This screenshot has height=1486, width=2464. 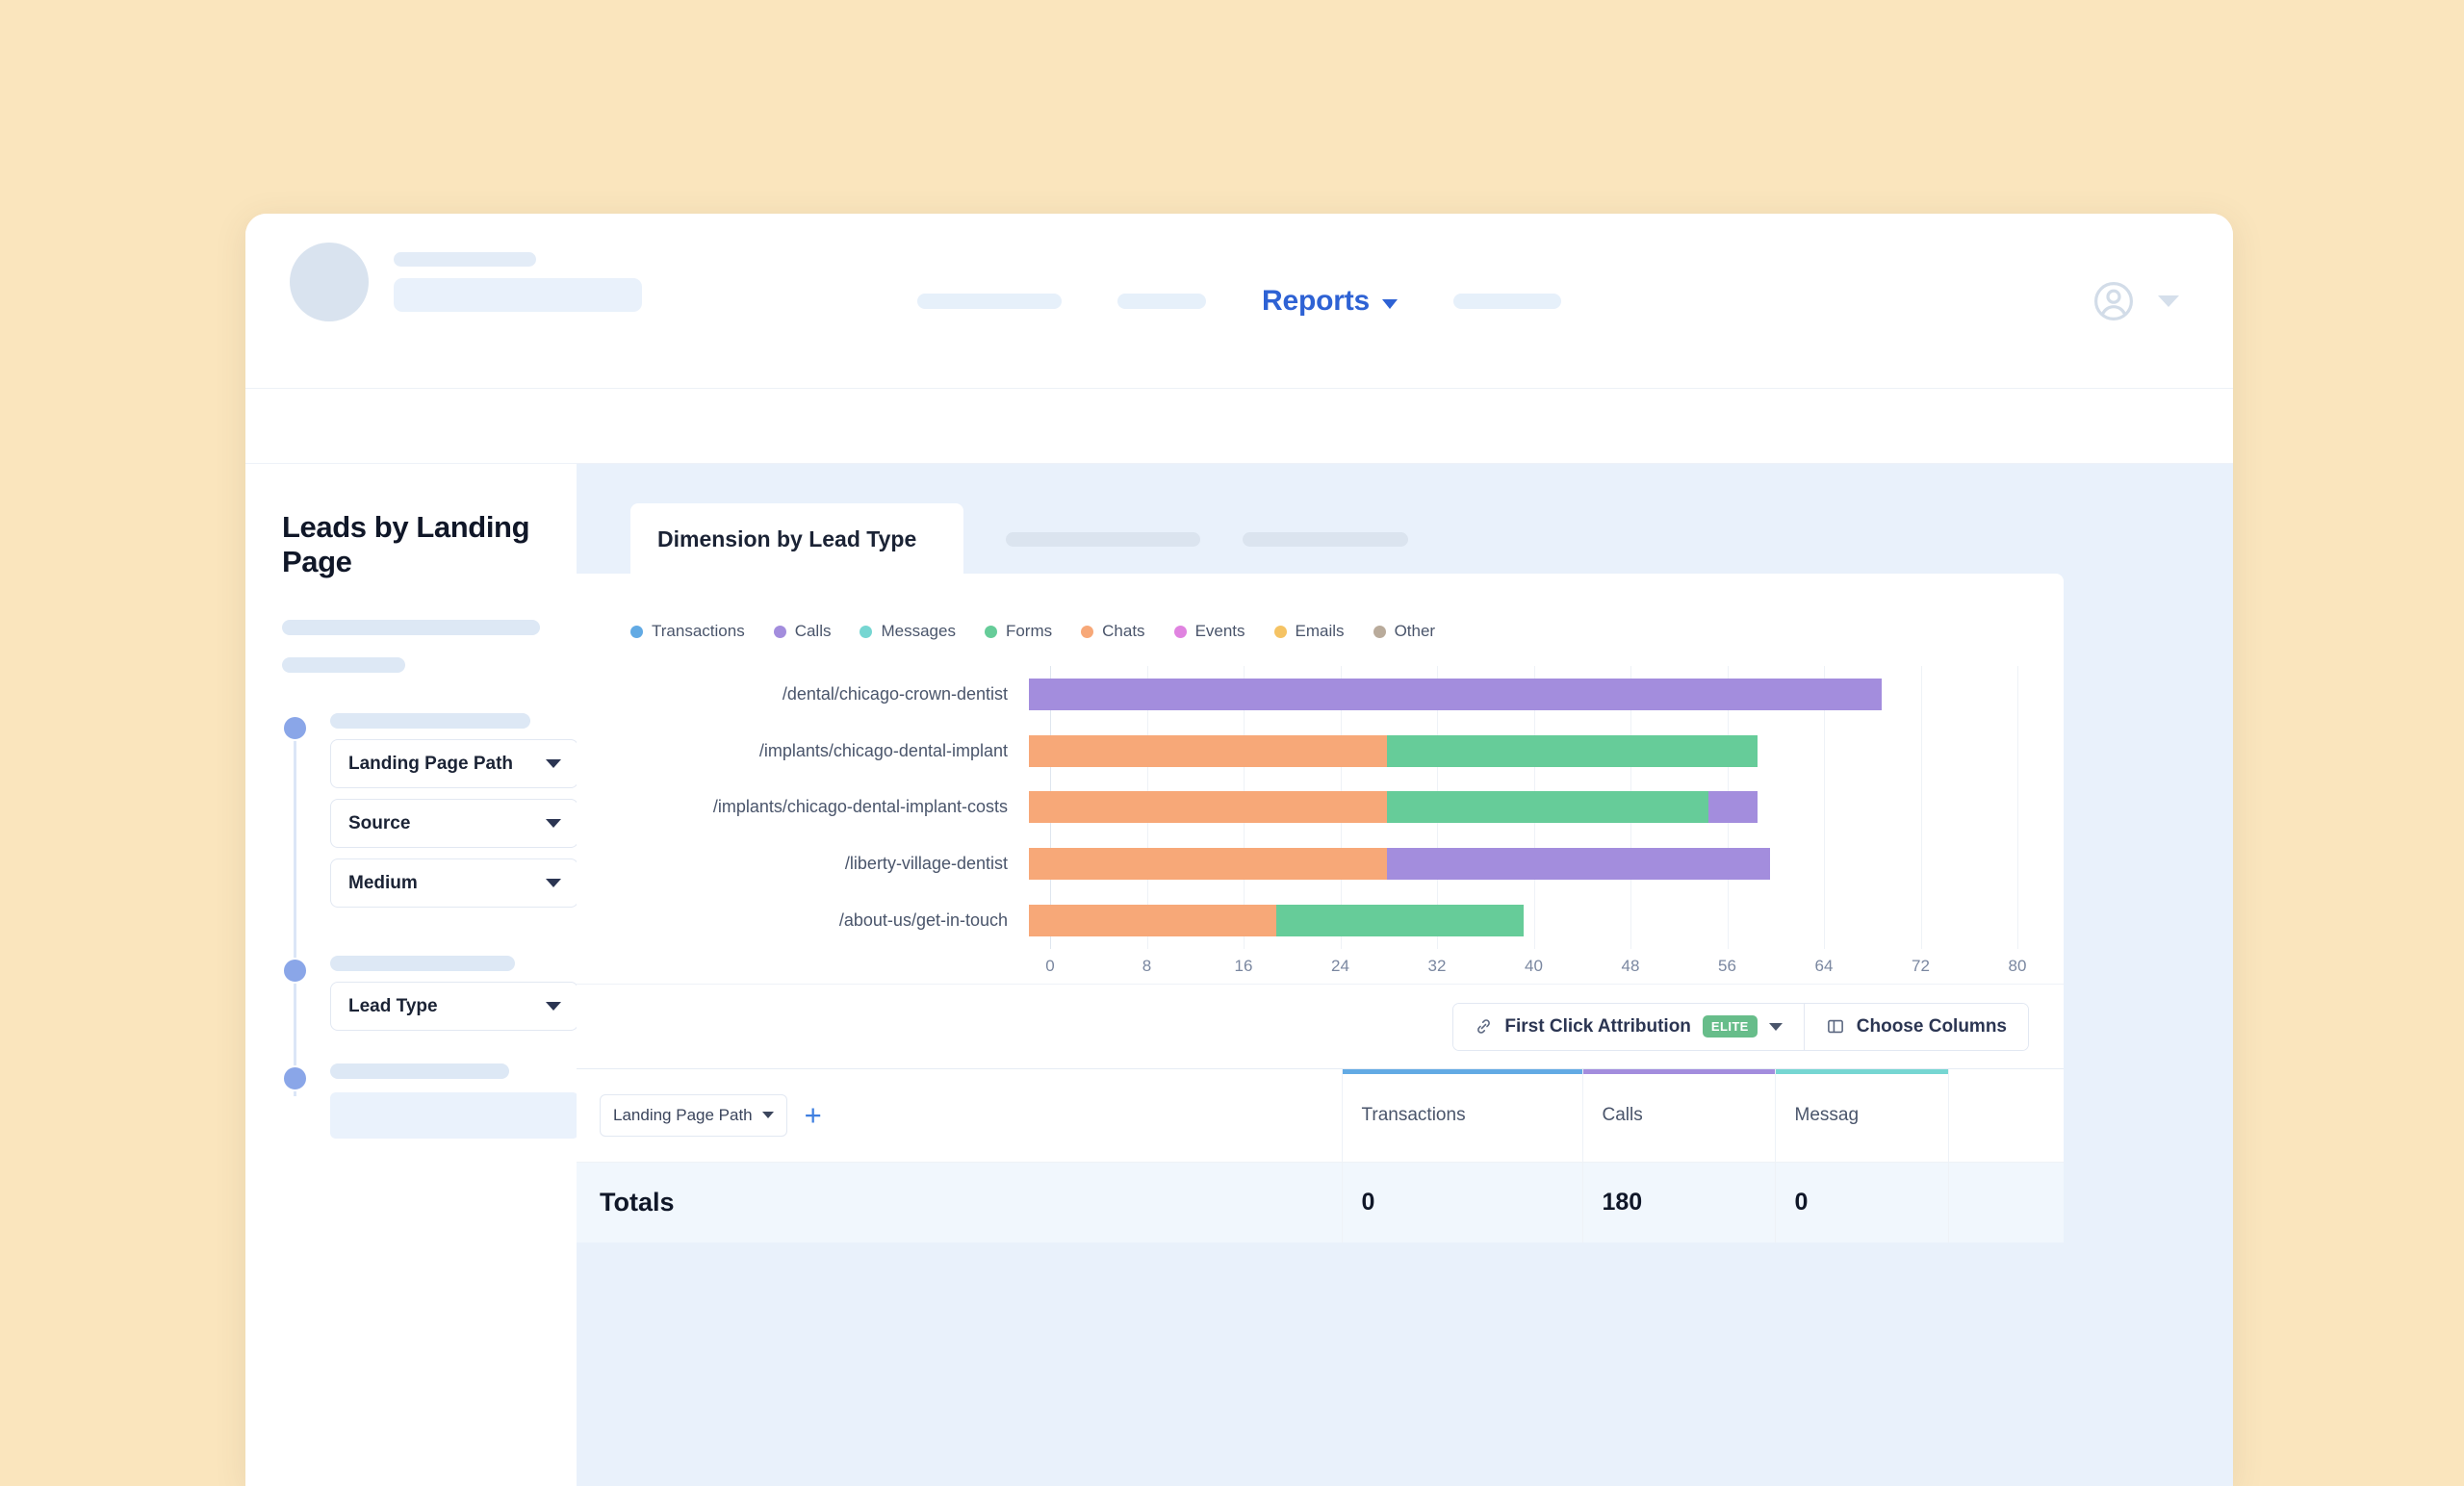 I want to click on legend-item-messages: Messages, so click(x=908, y=631).